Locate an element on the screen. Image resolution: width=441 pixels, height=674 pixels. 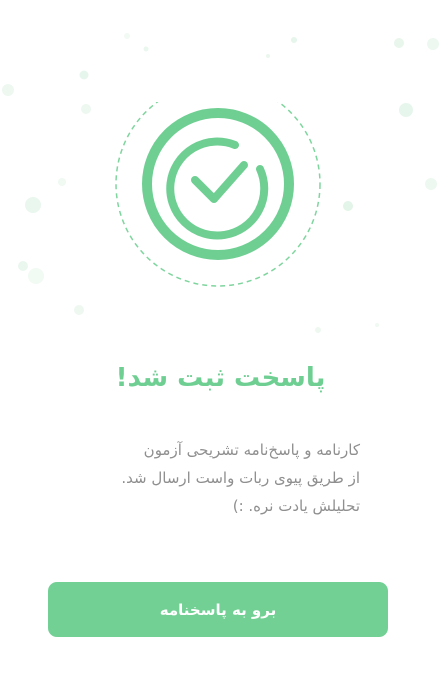
description-line: از طریق پیوی ربات واست ارسال شد. is located at coordinates (240, 478).